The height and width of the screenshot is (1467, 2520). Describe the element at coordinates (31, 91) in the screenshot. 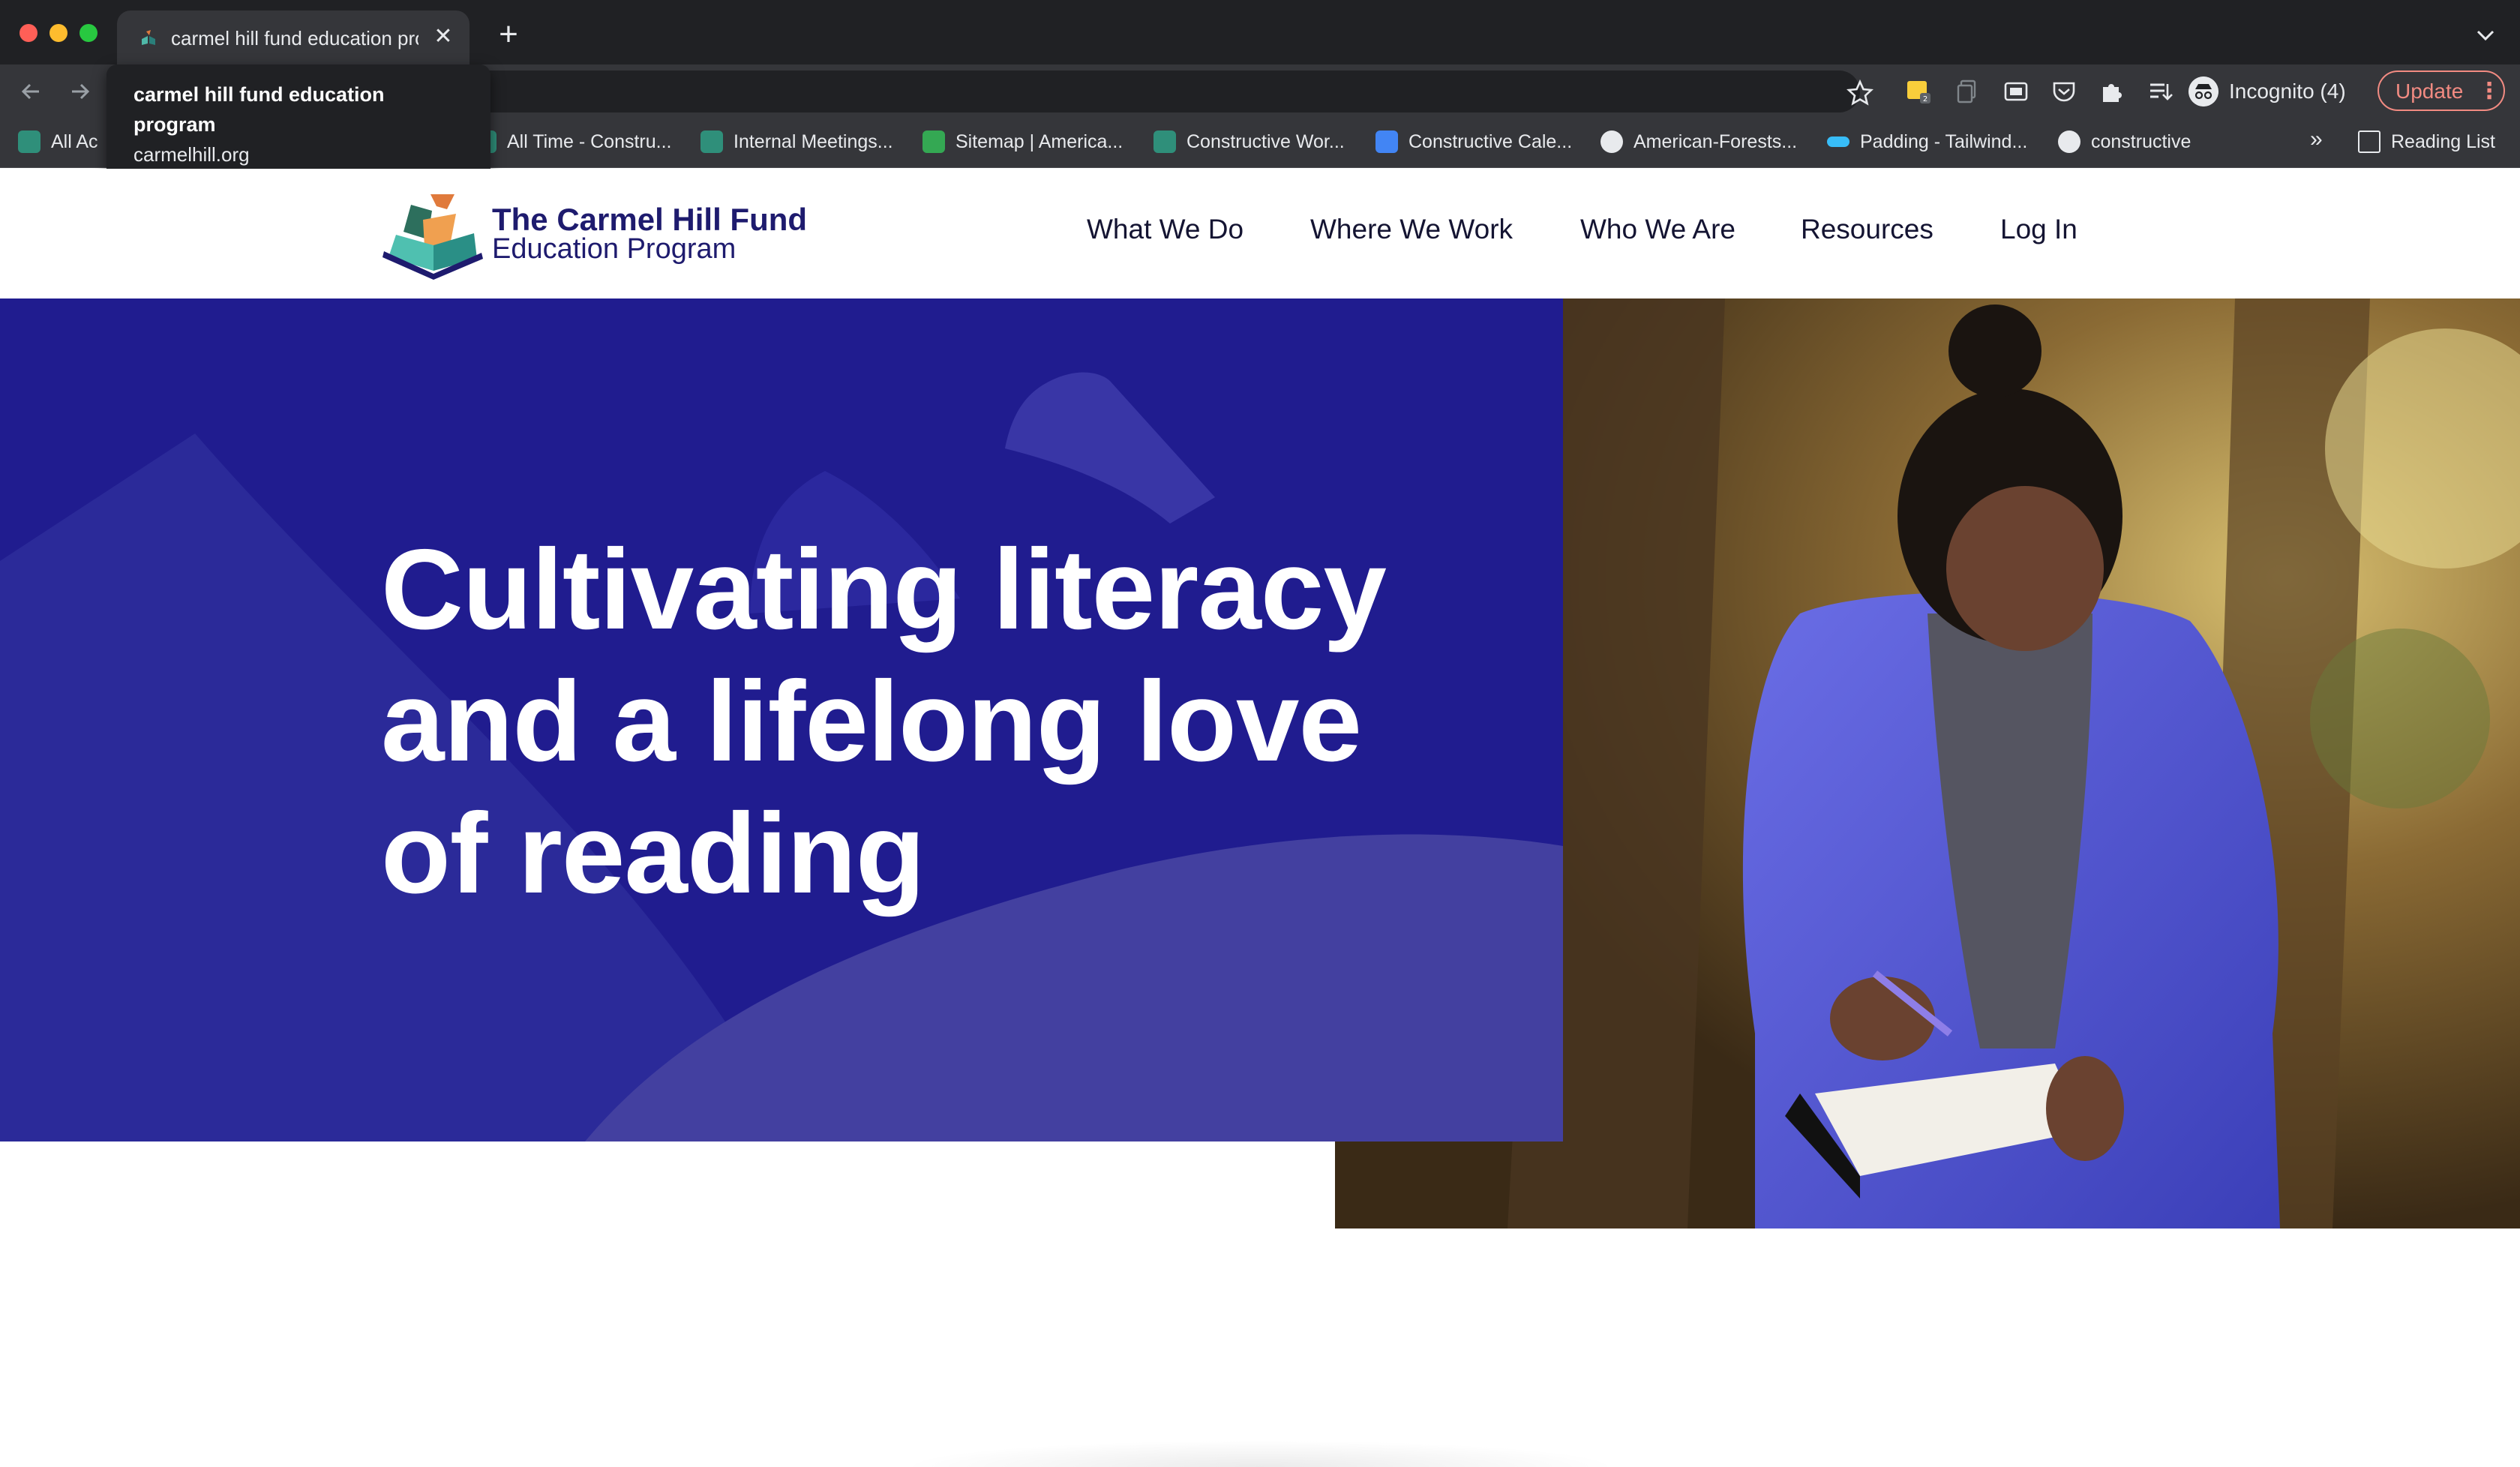

I see `back-arrow-icon` at that location.